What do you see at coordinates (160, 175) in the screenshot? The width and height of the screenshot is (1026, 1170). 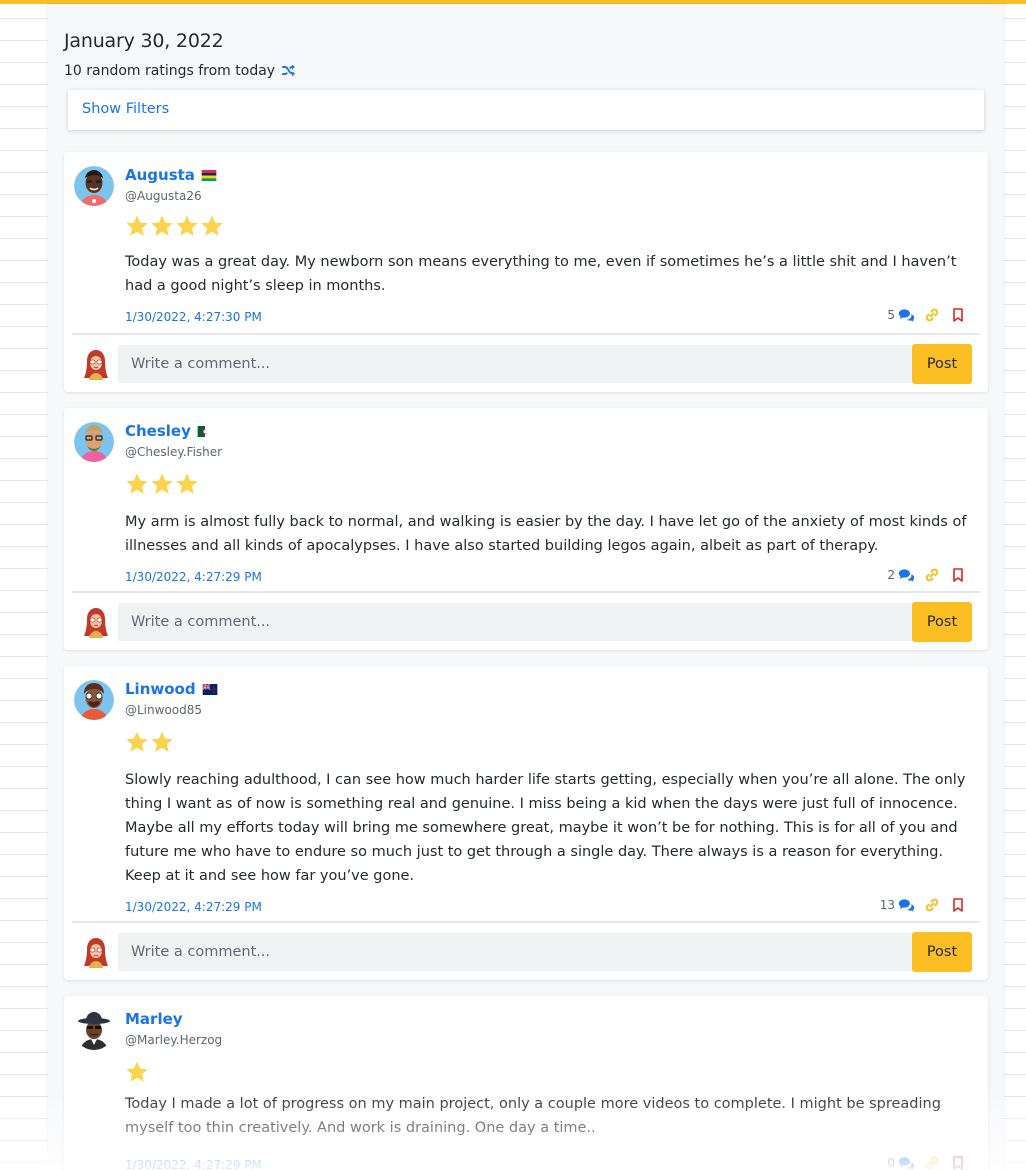 I see `user-name-text: Augusta` at bounding box center [160, 175].